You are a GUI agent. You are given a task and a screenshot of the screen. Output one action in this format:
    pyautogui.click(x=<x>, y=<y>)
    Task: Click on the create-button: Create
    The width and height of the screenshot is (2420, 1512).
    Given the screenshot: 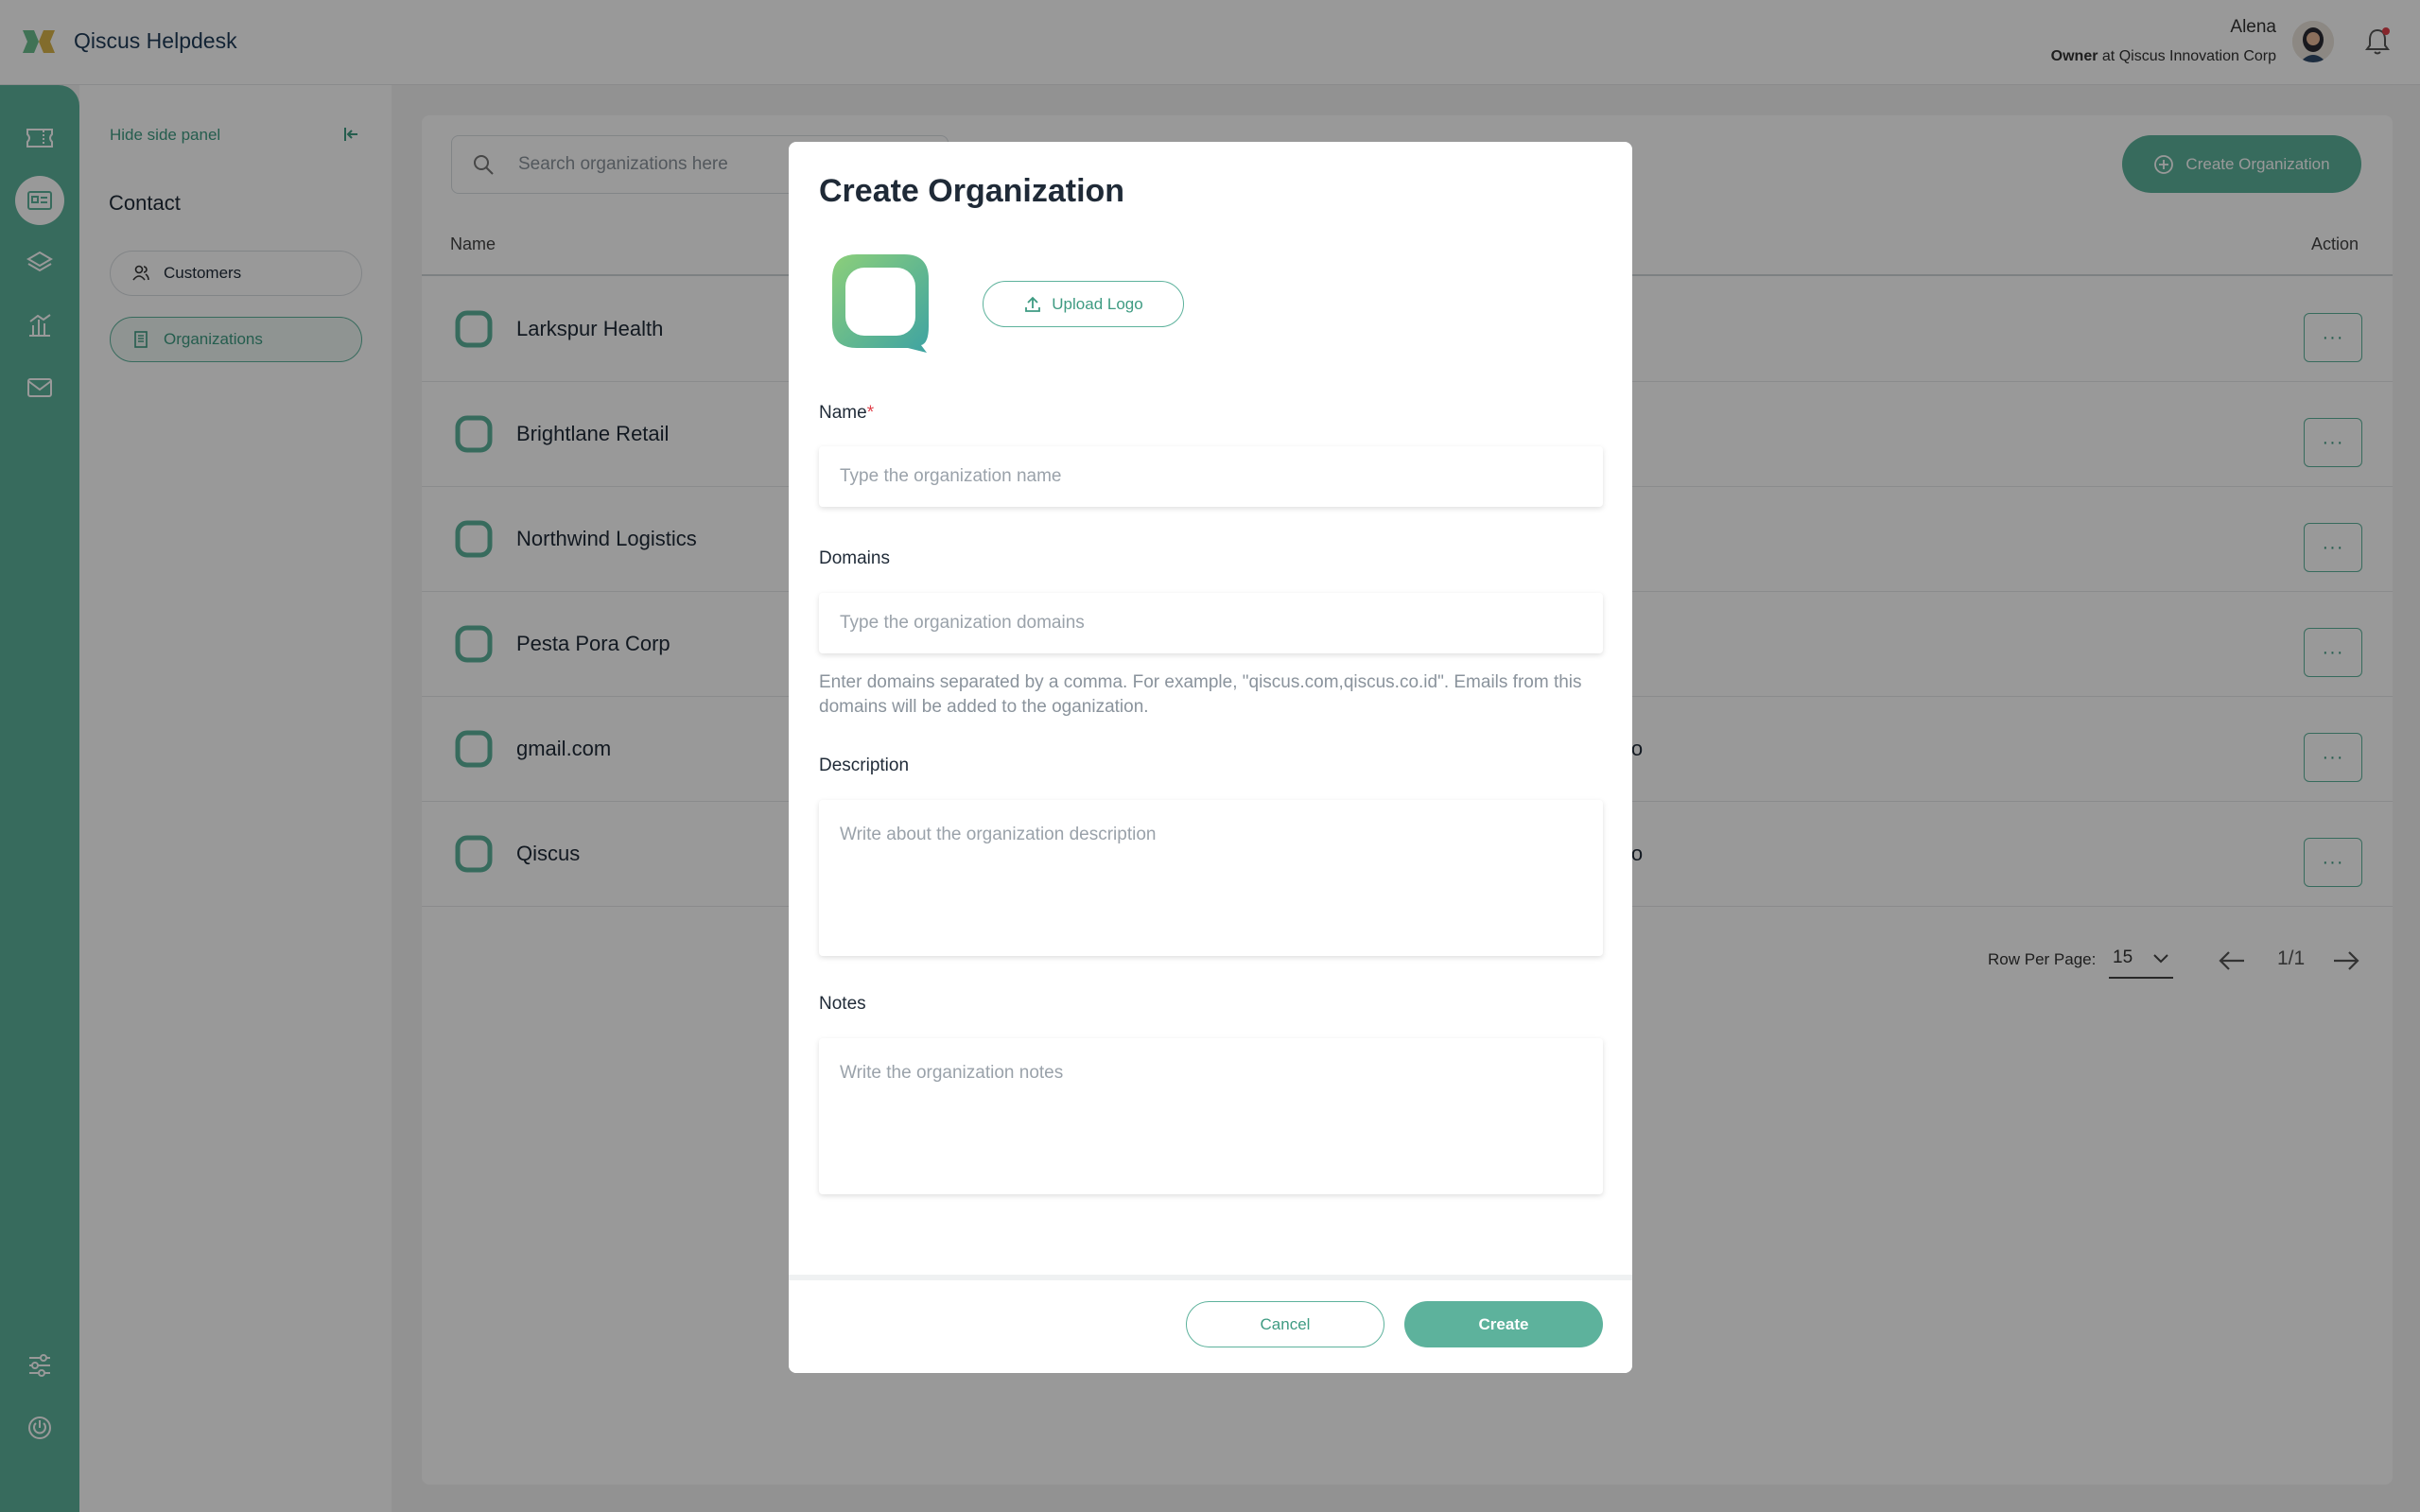 What is the action you would take?
    pyautogui.click(x=1503, y=1324)
    